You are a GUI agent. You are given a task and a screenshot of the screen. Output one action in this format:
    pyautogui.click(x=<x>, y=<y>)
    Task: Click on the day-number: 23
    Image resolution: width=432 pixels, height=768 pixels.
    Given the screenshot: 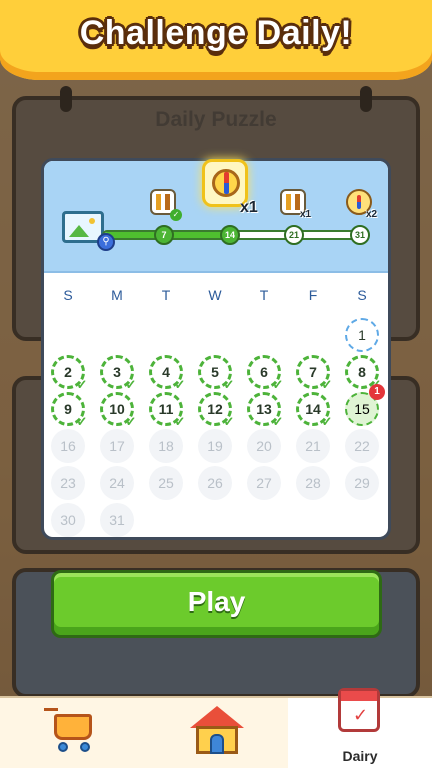 What is the action you would take?
    pyautogui.click(x=68, y=483)
    